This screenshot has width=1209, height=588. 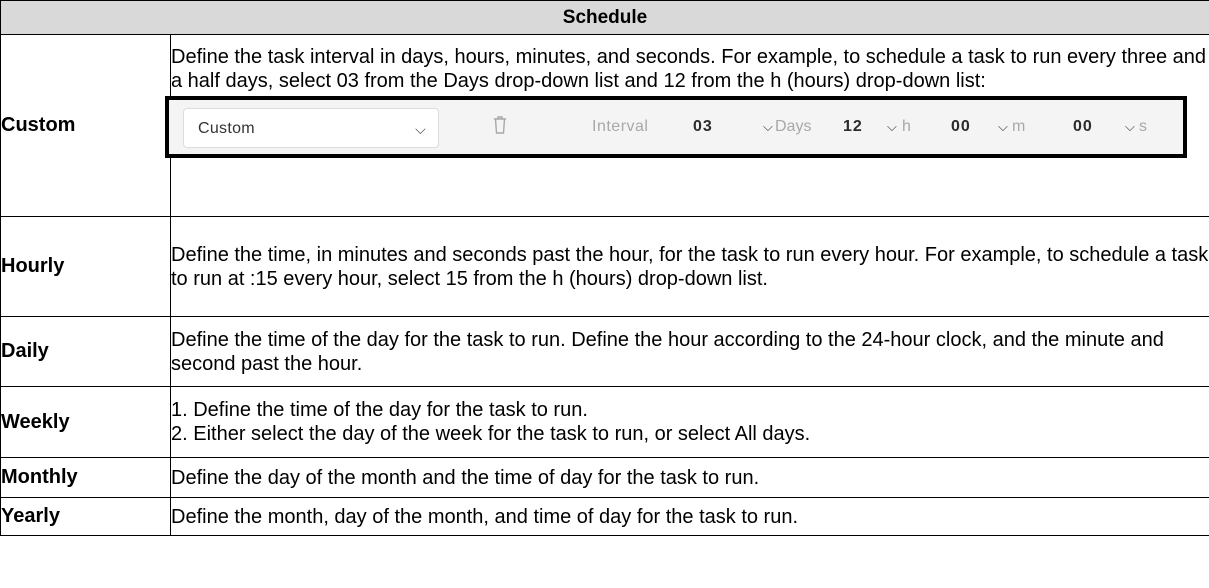 What do you see at coordinates (853, 127) in the screenshot?
I see `hours-select: 12` at bounding box center [853, 127].